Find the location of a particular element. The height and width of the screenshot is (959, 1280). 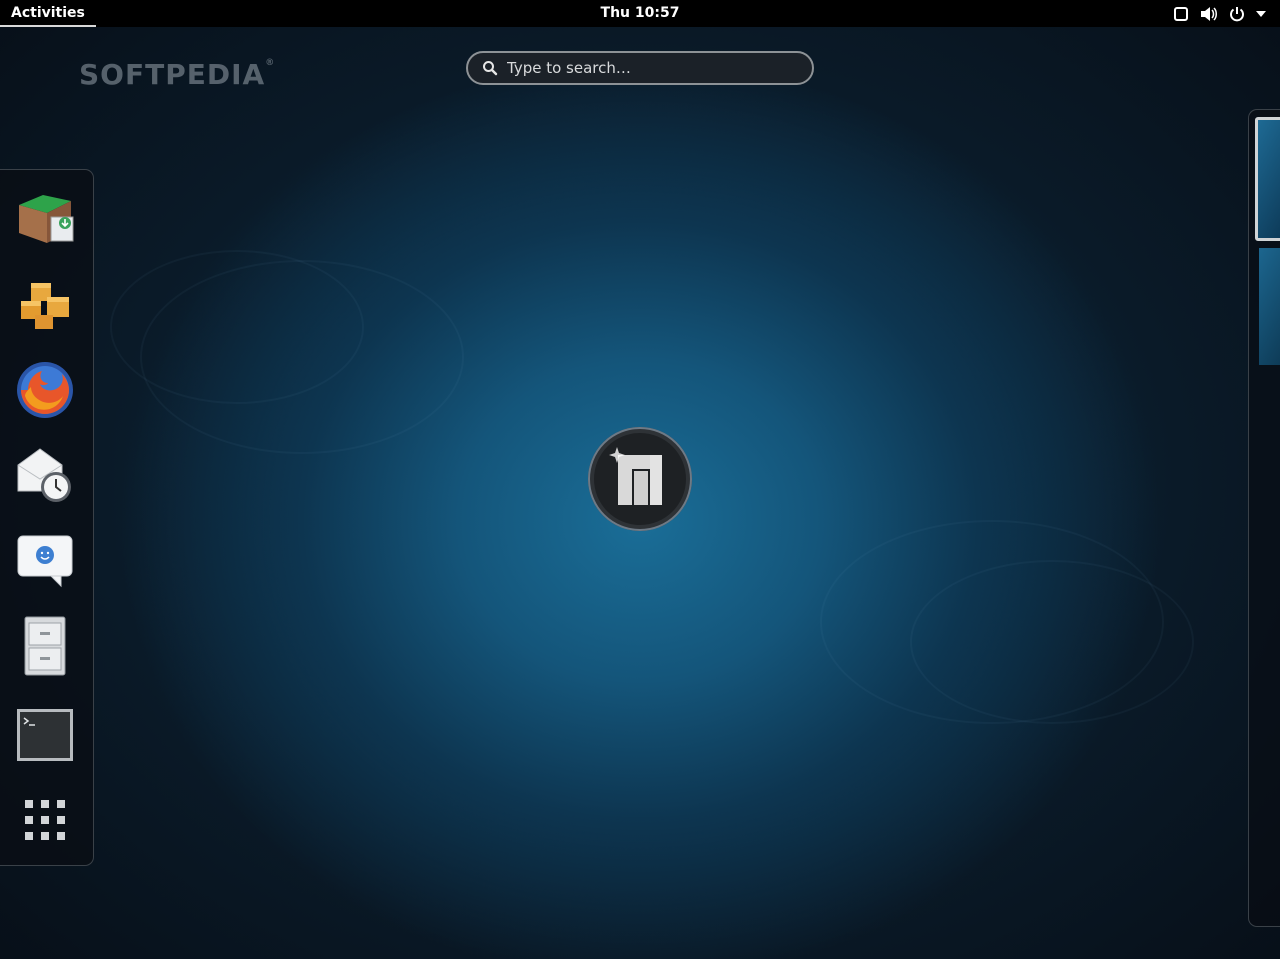

dash-item-mail-client is located at coordinates (45, 474).